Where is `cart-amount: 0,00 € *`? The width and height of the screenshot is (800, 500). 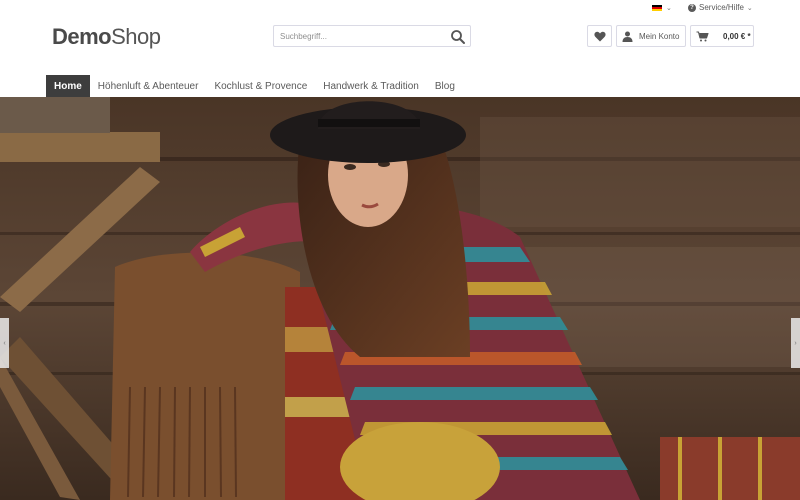
cart-amount: 0,00 € * is located at coordinates (737, 36).